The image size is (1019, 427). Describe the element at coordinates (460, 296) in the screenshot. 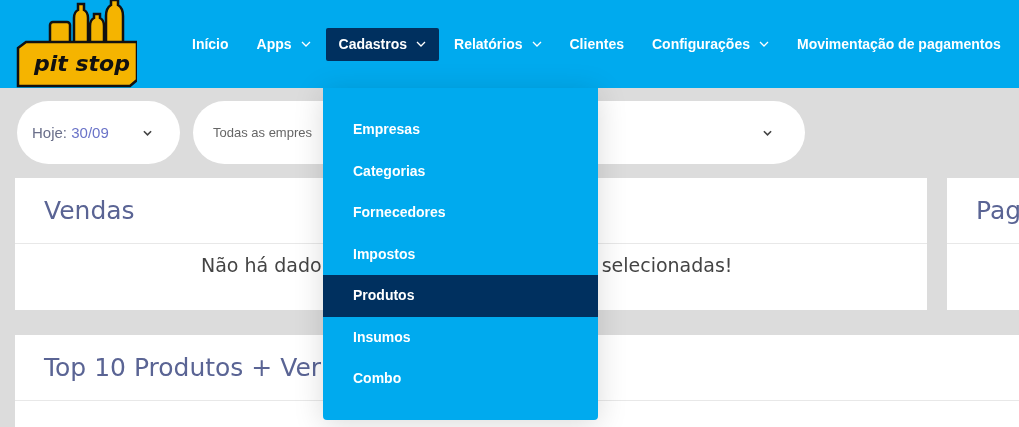

I see `menu-item: Produtos` at that location.